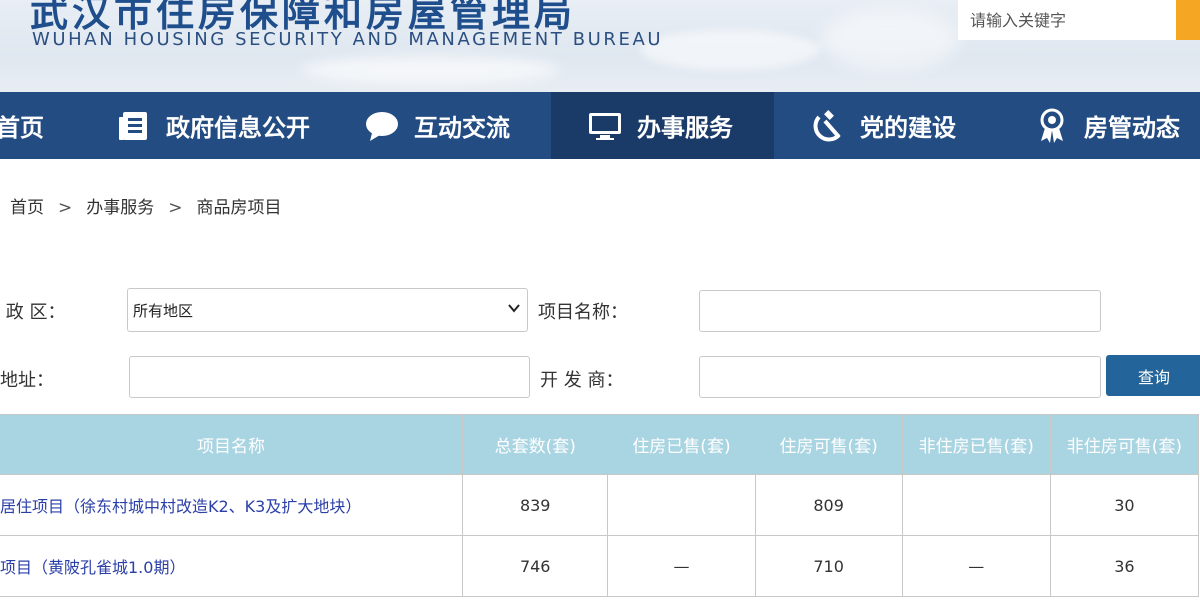 The image size is (1200, 613). What do you see at coordinates (232, 444) in the screenshot?
I see `column-header-project-name: 项目名称` at bounding box center [232, 444].